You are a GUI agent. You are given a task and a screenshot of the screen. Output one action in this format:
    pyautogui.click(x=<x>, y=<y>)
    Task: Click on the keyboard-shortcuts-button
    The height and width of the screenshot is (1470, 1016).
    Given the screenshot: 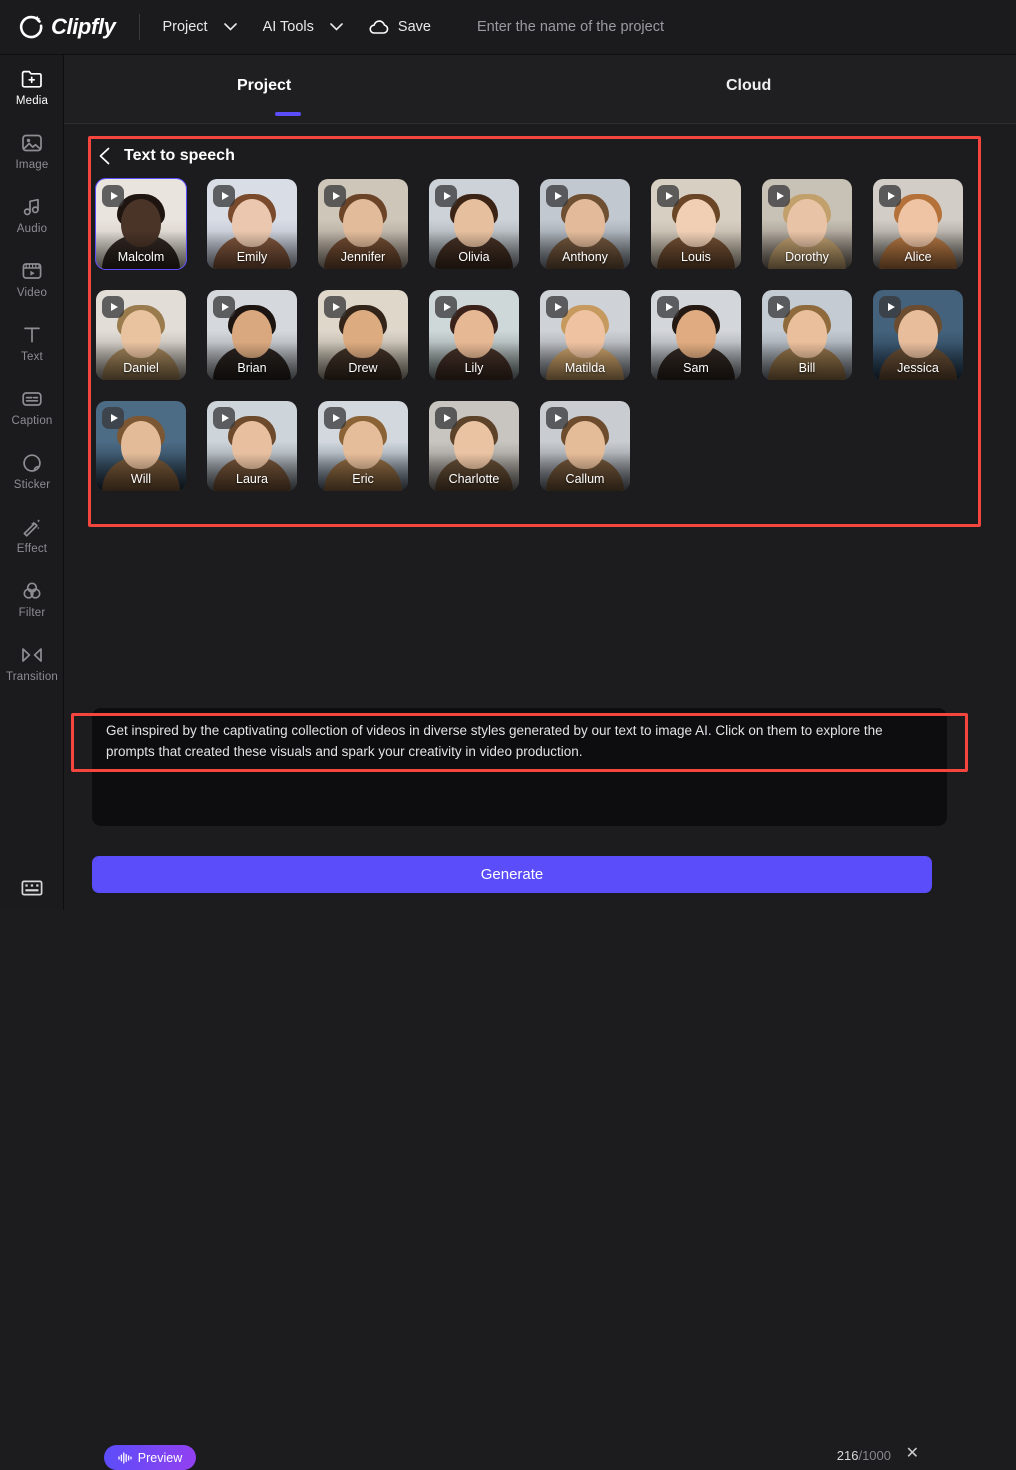 What is the action you would take?
    pyautogui.click(x=32, y=890)
    